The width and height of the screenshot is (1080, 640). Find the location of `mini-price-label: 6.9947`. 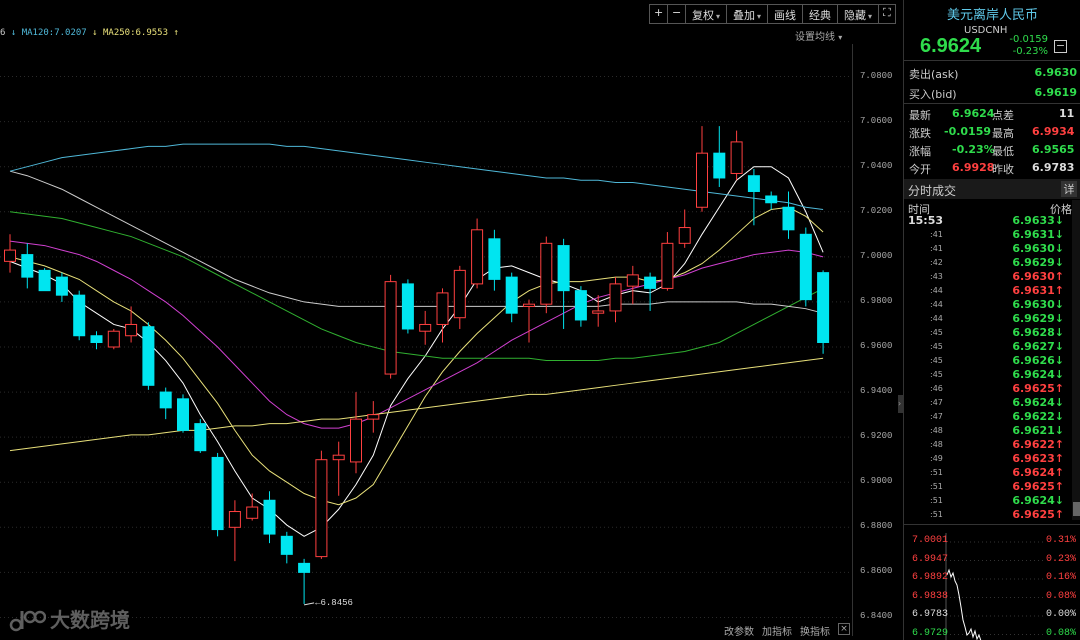

mini-price-label: 6.9947 is located at coordinates (930, 559).